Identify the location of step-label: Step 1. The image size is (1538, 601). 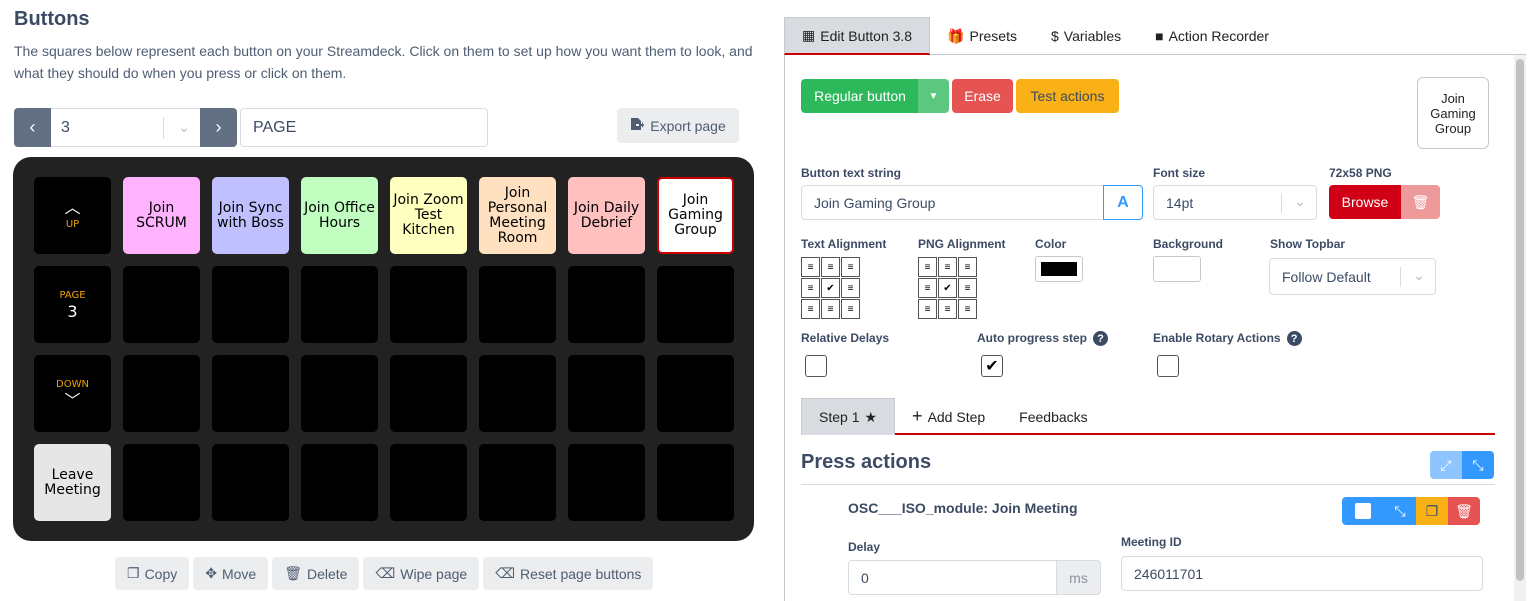
(839, 417).